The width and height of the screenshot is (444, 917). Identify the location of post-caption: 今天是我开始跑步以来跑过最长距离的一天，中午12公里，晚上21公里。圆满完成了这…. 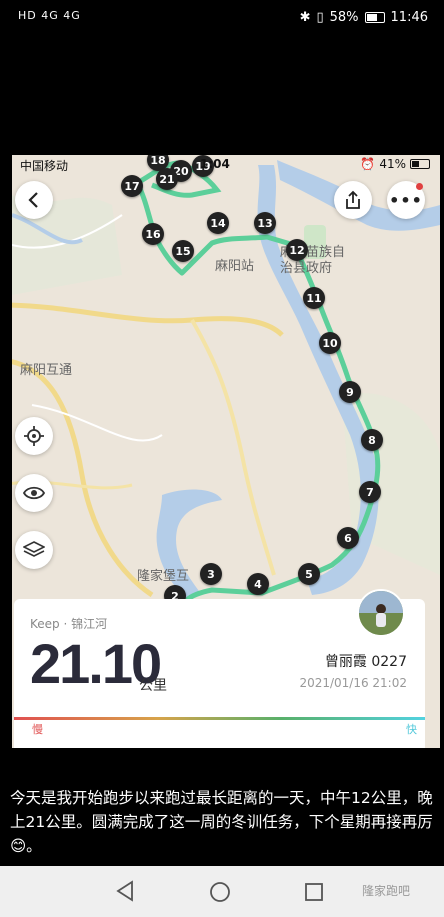
(221, 822).